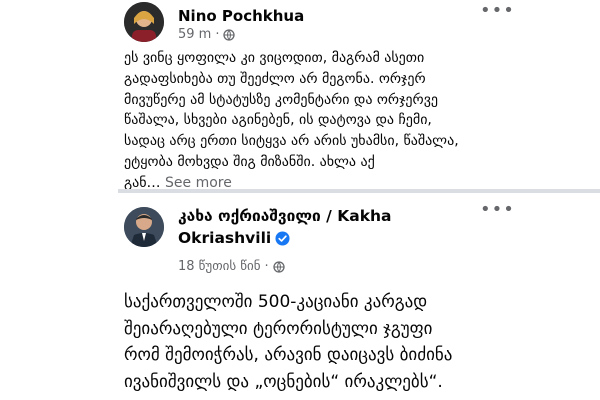 The height and width of the screenshot is (400, 600). I want to click on post-meta: 18 წუთის წინ ·, so click(231, 266).